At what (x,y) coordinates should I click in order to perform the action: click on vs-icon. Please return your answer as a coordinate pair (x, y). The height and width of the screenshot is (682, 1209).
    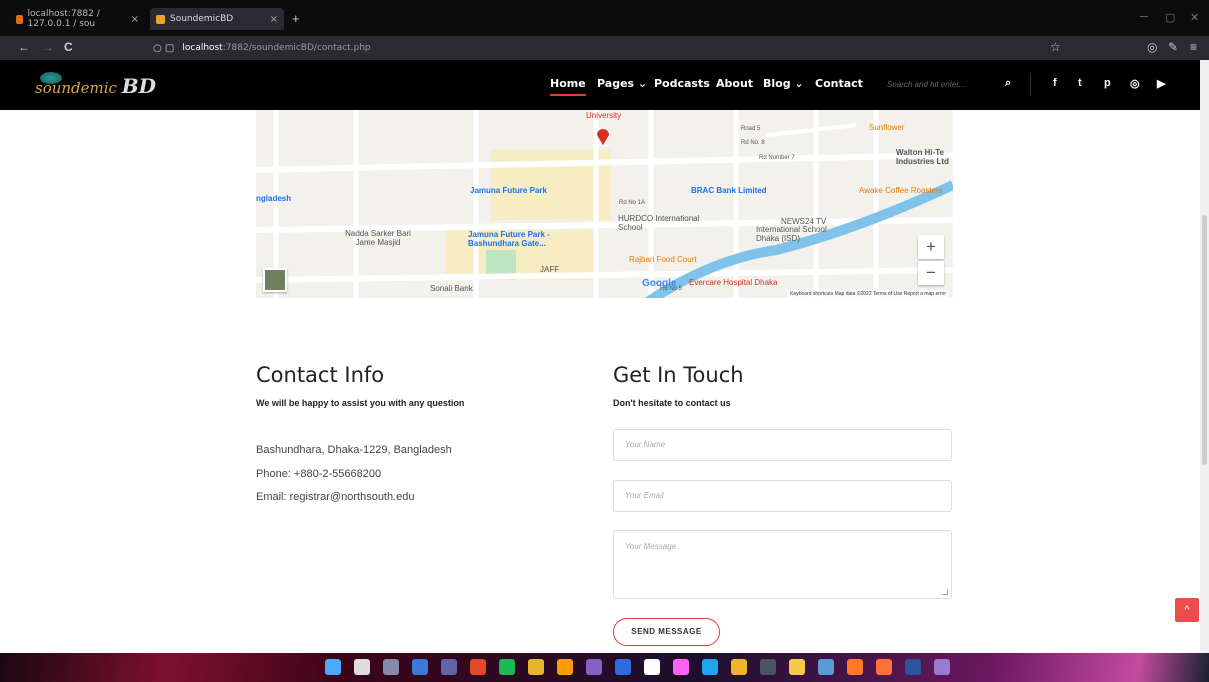
    Looking at the image, I should click on (594, 667).